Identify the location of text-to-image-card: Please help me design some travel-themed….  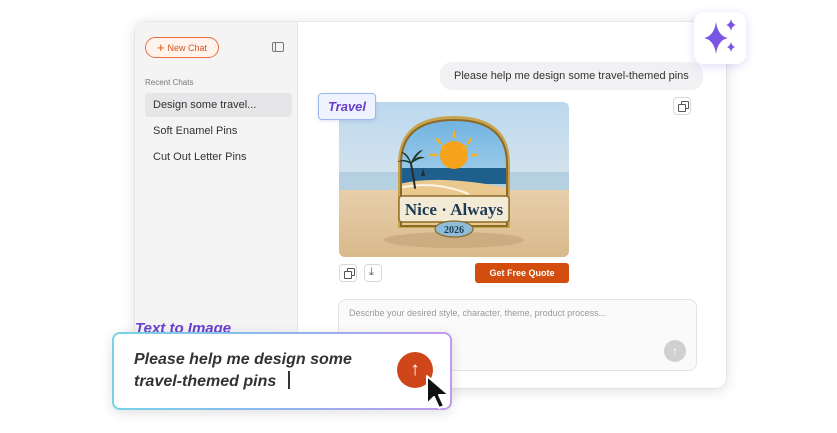
(282, 371).